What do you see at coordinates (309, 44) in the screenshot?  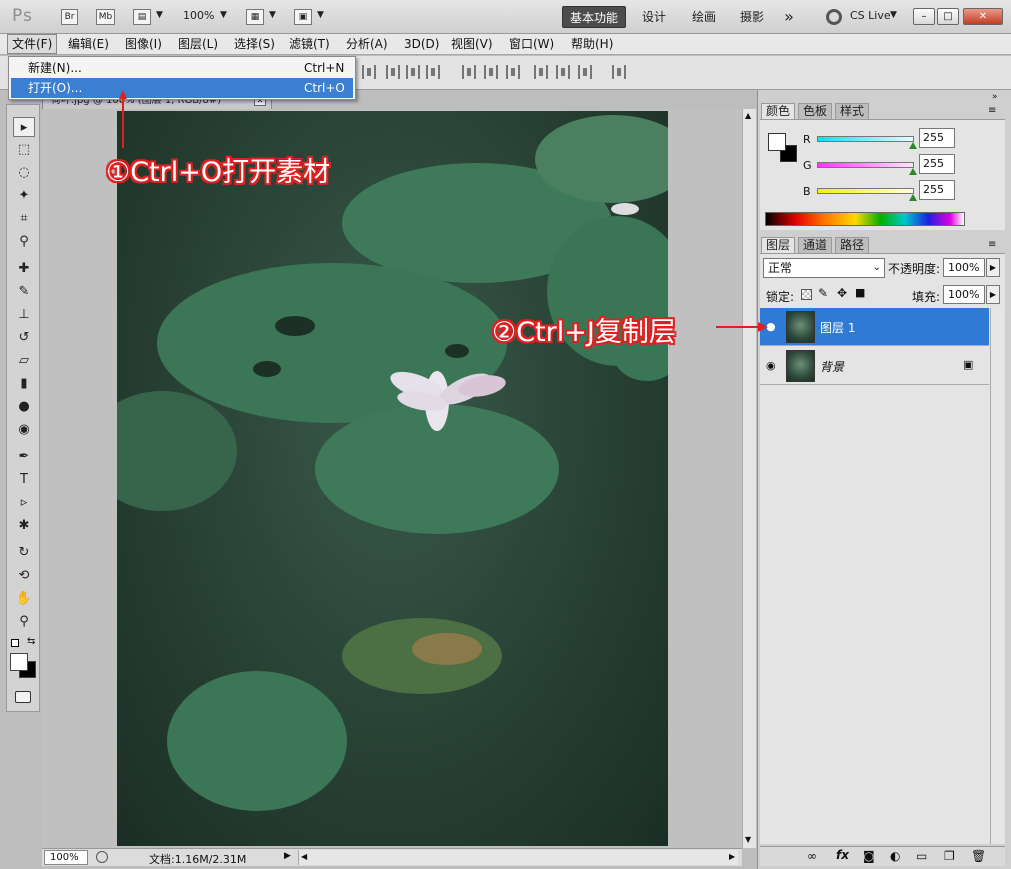 I see `menu-filter: 滤镜(T)` at bounding box center [309, 44].